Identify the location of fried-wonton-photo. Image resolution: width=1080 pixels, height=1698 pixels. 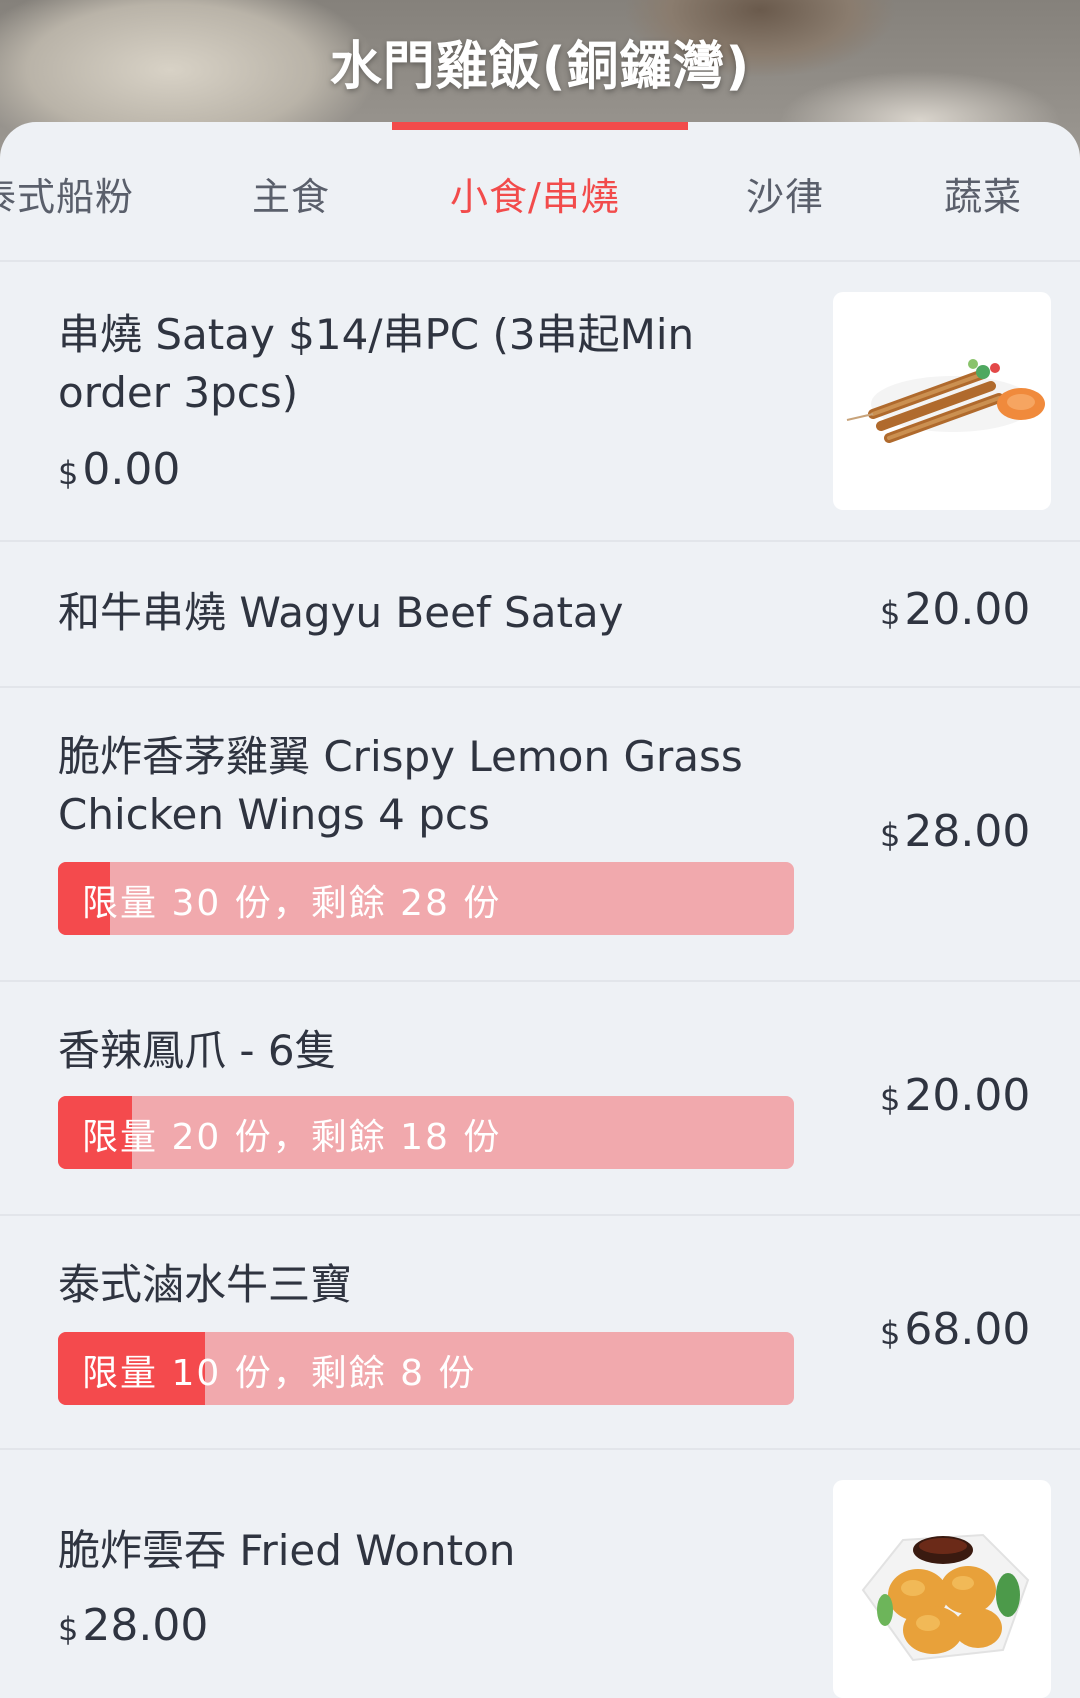
(942, 1589).